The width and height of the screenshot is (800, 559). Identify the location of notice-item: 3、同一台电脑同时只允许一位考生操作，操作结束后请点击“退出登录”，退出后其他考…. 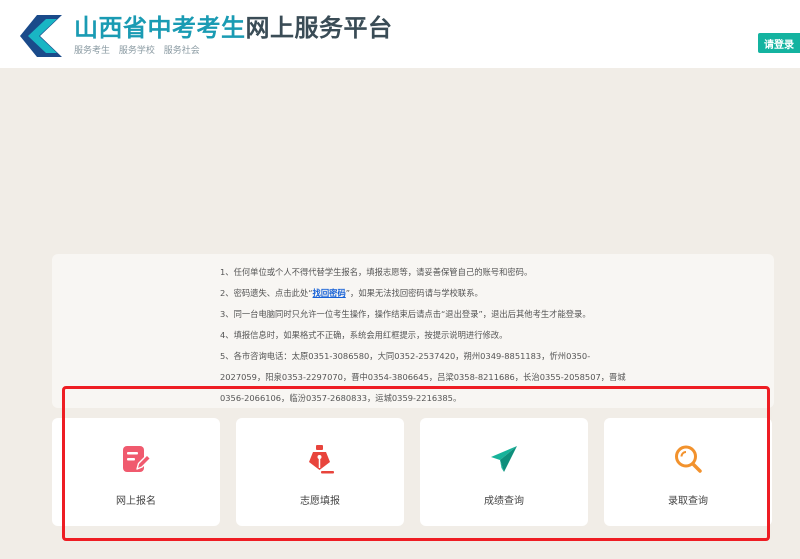
(405, 314).